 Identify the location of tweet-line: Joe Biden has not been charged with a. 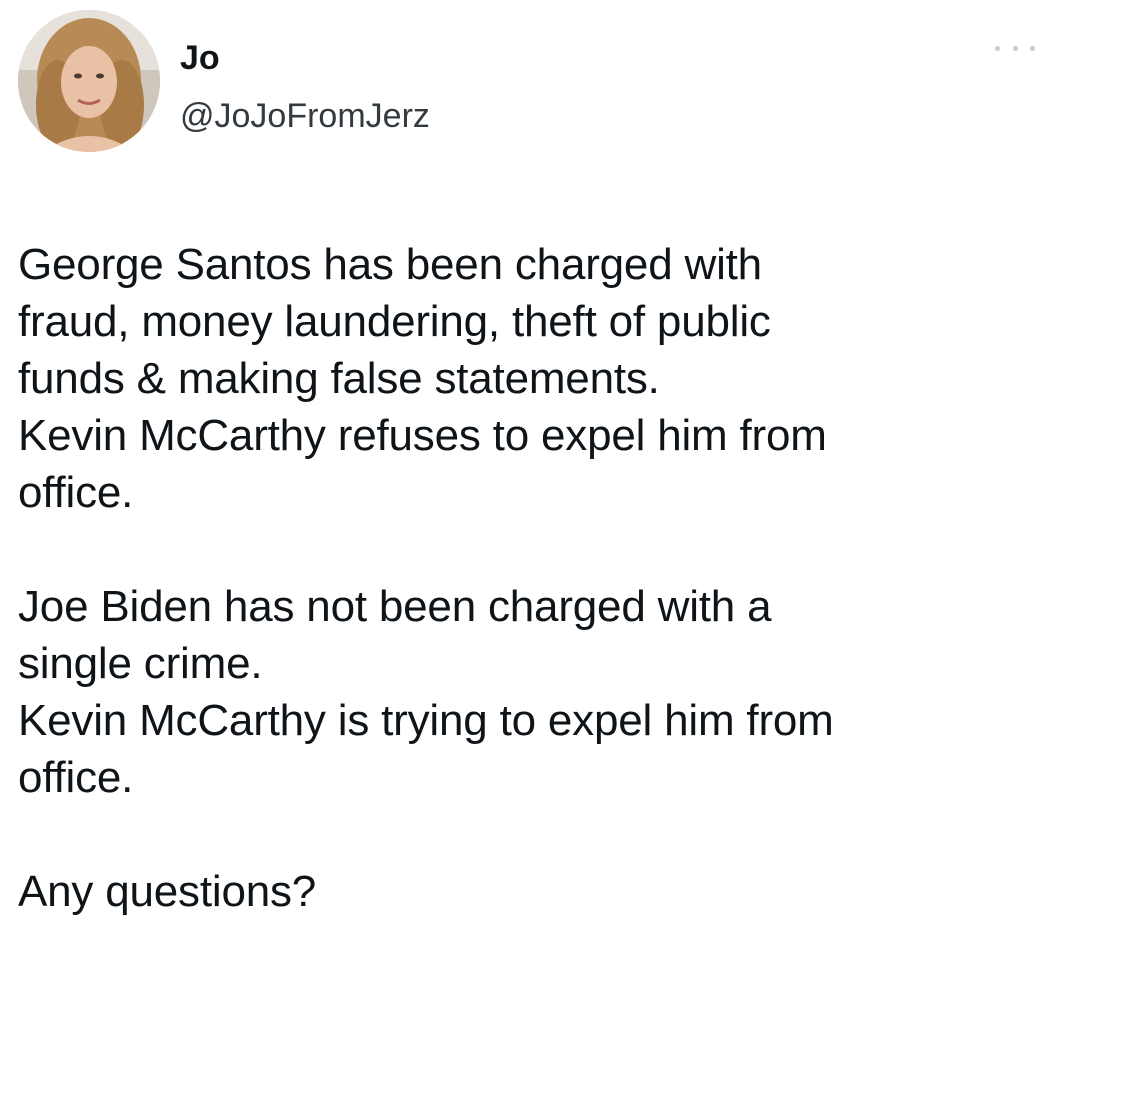
(395, 606).